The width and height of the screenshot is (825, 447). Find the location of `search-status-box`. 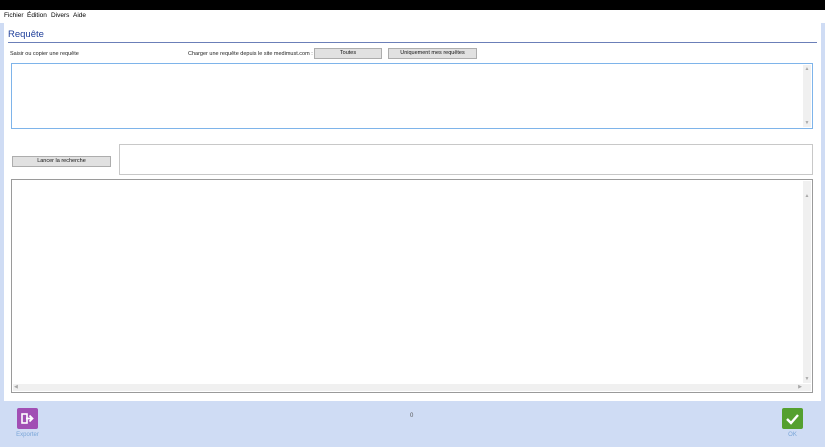

search-status-box is located at coordinates (466, 159).